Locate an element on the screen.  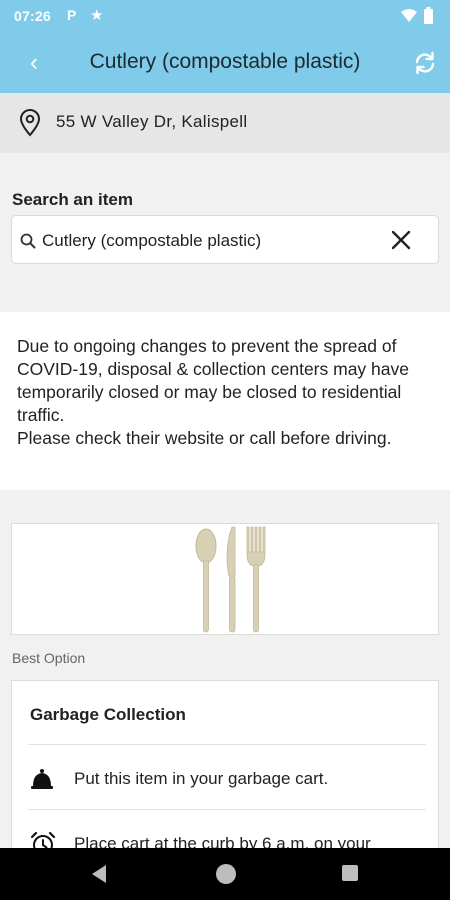
nav-home-icon is located at coordinates (226, 874).